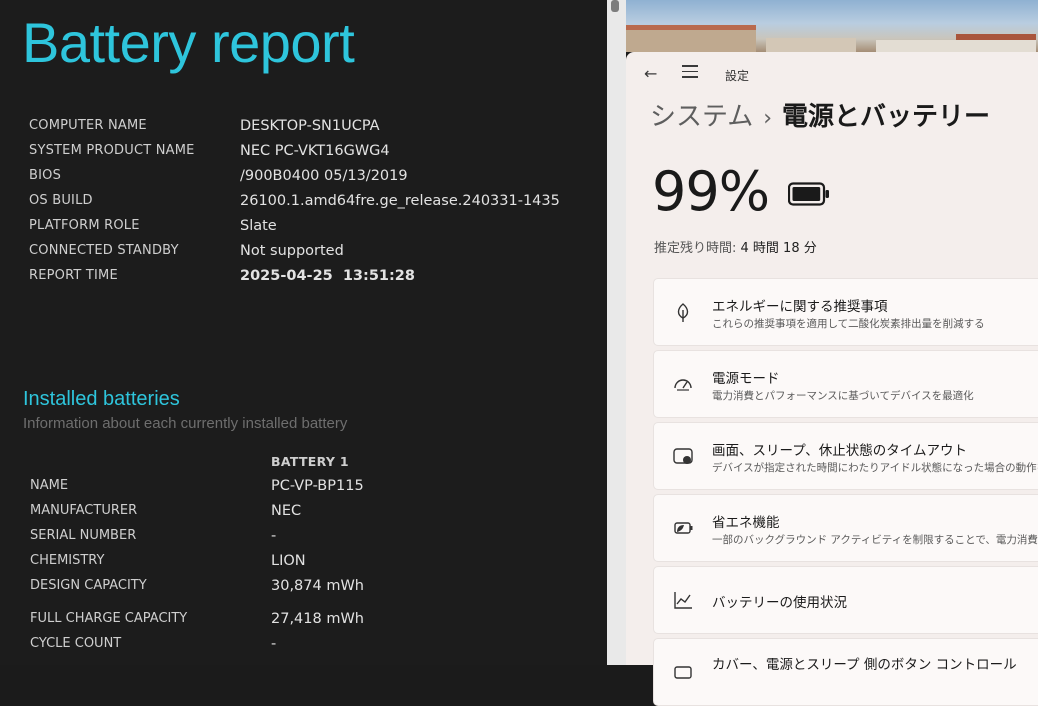  What do you see at coordinates (848, 324) in the screenshot?
I see `card-subtitle: これらの推奨事項を適用して二酸化炭素排出量を削減する` at bounding box center [848, 324].